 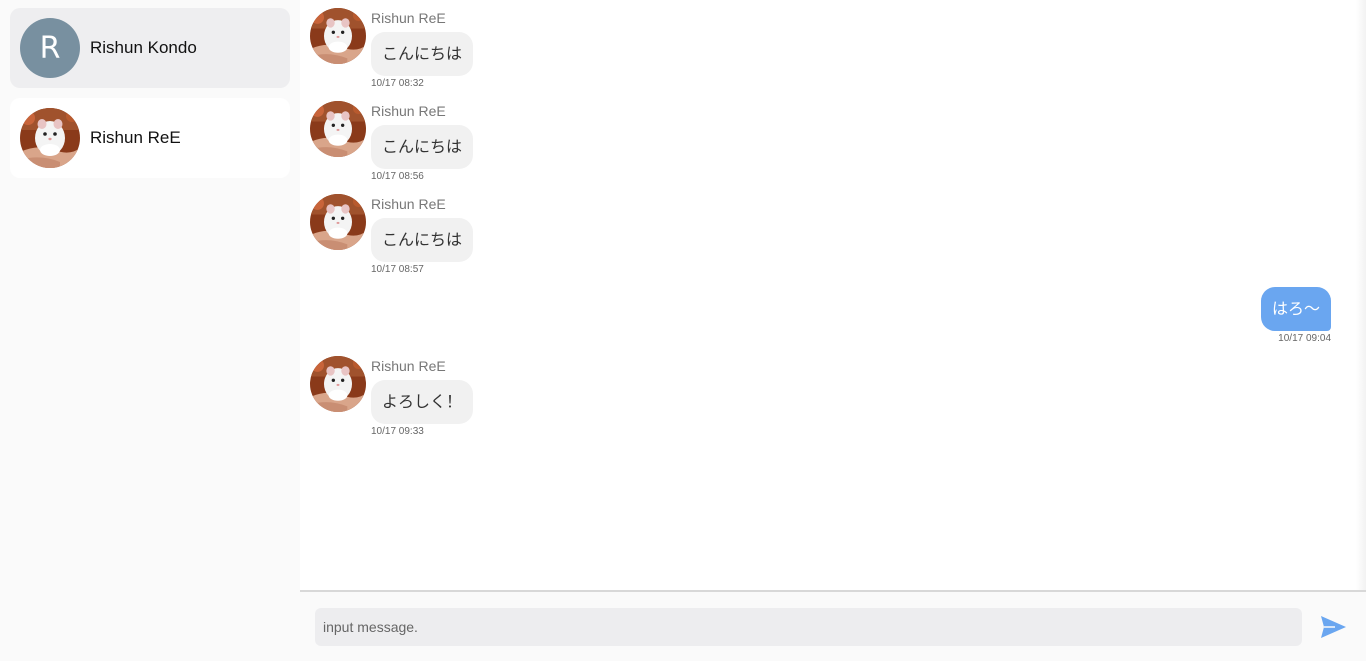 I want to click on contact-rishun-kondo: R Rishun Kondo, so click(x=150, y=48).